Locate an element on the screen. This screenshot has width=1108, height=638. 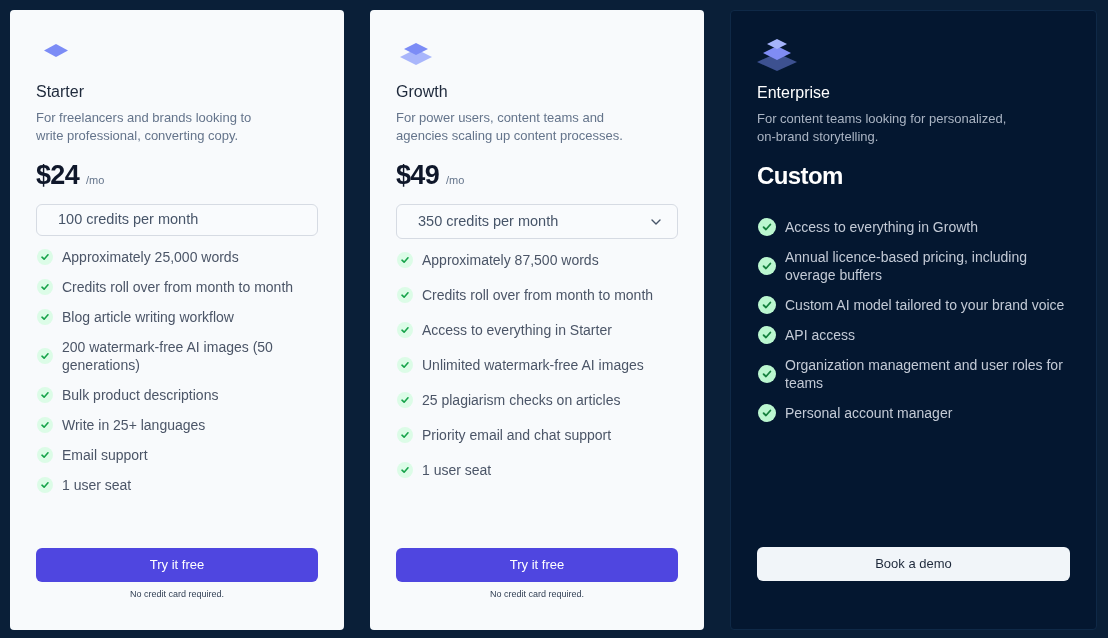
plan-name: Starter is located at coordinates (60, 92).